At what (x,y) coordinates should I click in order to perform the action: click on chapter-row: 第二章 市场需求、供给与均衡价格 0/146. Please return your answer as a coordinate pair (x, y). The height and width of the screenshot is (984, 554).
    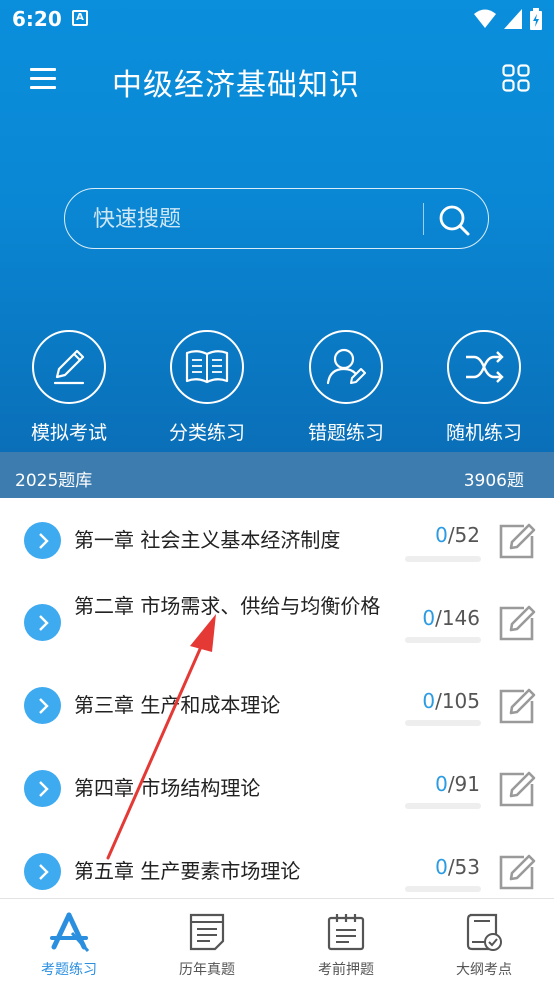
    Looking at the image, I should click on (277, 624).